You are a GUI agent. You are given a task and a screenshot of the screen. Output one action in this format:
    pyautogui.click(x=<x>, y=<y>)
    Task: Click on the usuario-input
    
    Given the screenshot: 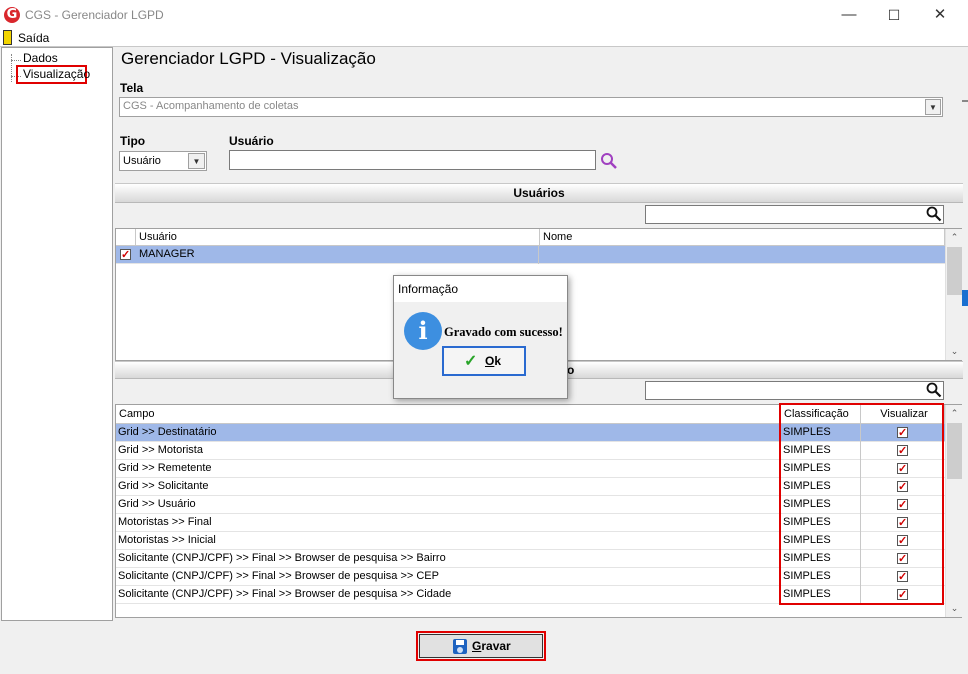 What is the action you would take?
    pyautogui.click(x=412, y=160)
    